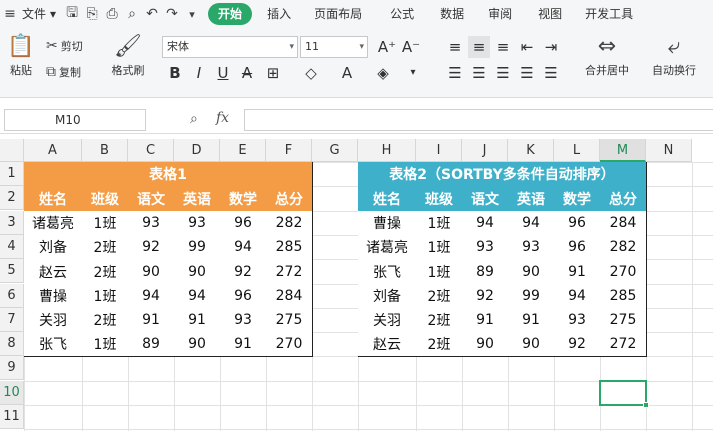  I want to click on row-header-11: 11, so click(12, 417).